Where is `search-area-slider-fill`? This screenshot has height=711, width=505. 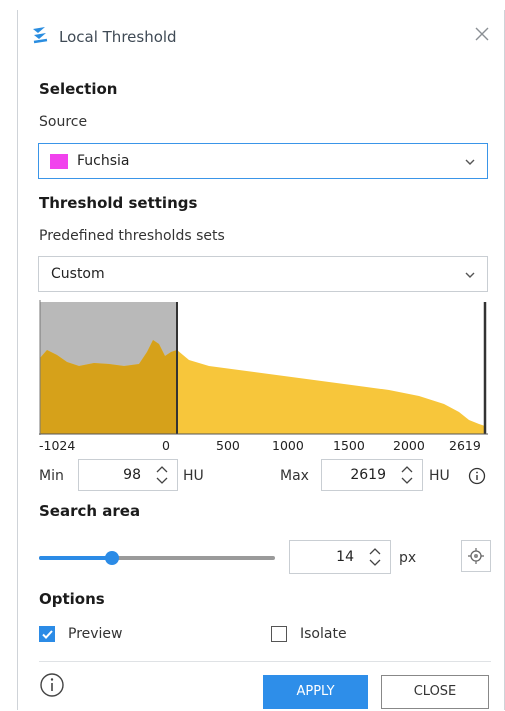 search-area-slider-fill is located at coordinates (75, 558).